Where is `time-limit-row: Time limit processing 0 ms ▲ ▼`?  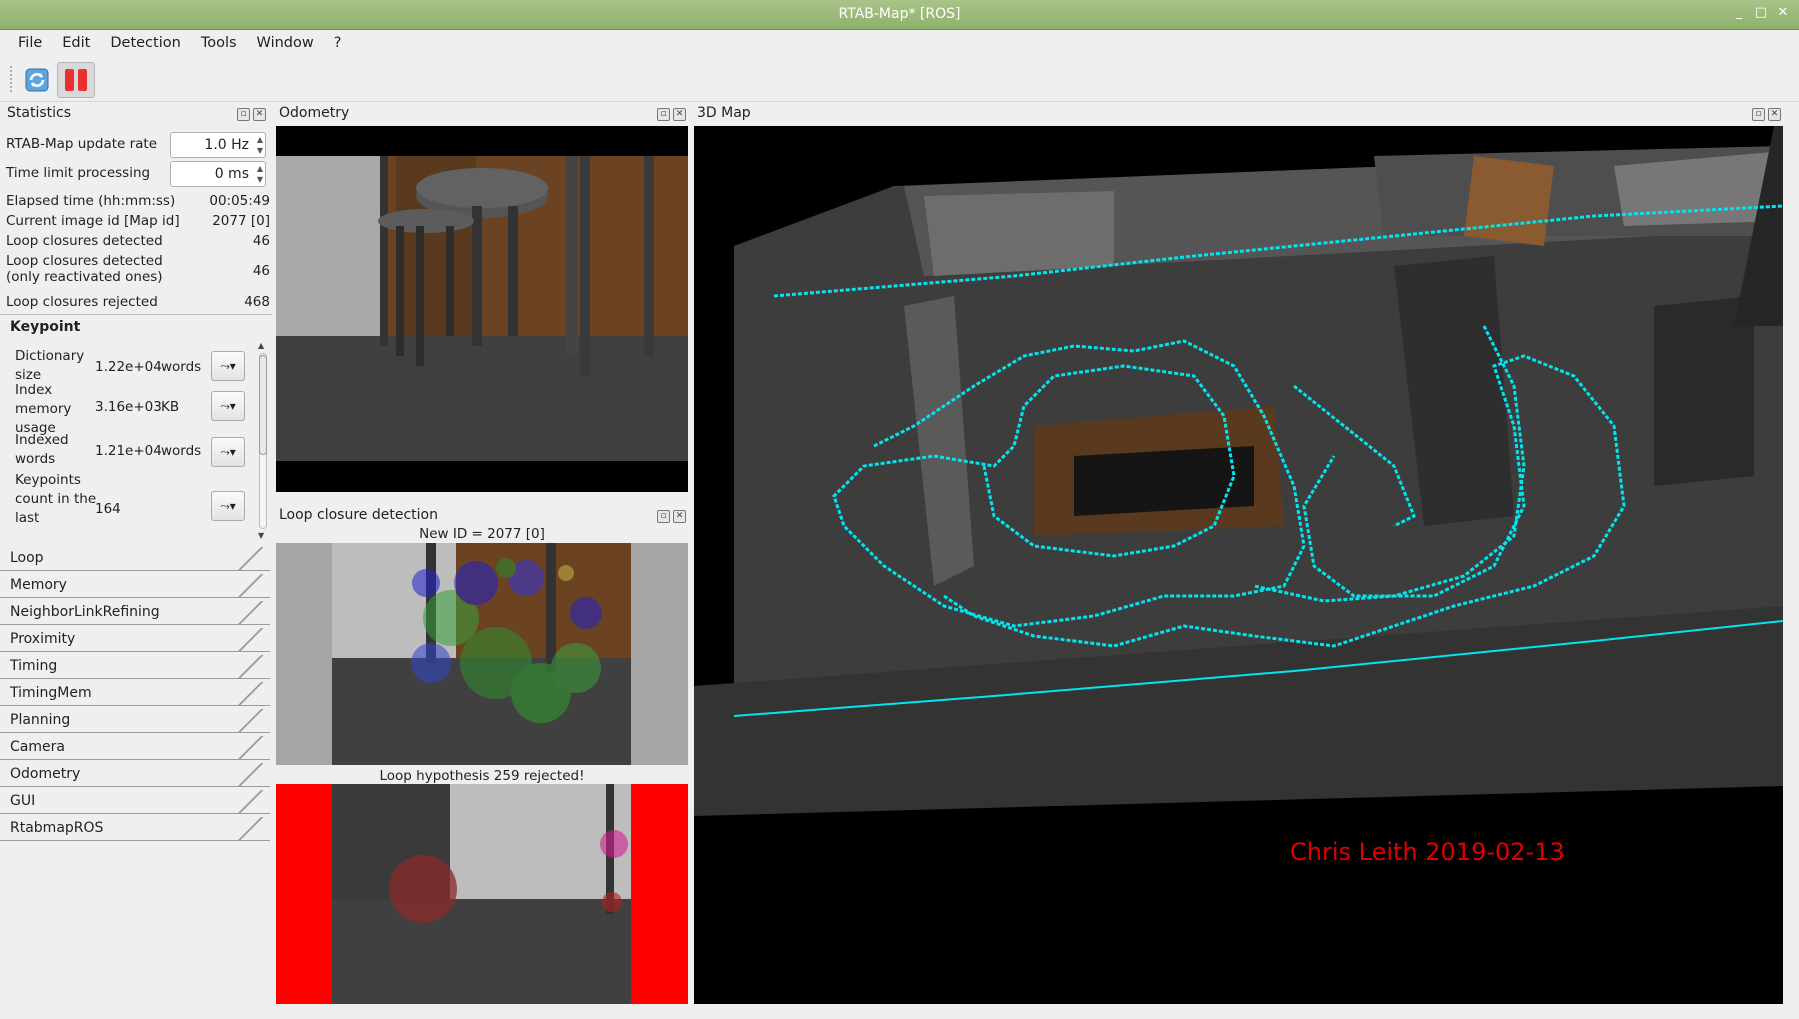 time-limit-row: Time limit processing 0 ms ▲ ▼ is located at coordinates (138, 175).